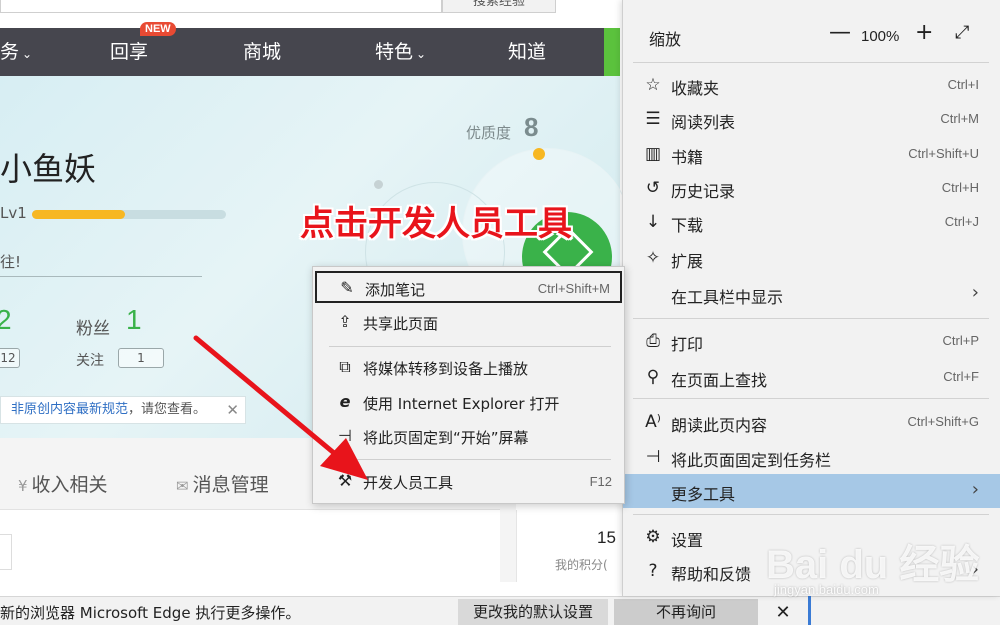 This screenshot has width=1000, height=625. What do you see at coordinates (581, 565) in the screenshot?
I see `points-label: 我的积分(` at bounding box center [581, 565].